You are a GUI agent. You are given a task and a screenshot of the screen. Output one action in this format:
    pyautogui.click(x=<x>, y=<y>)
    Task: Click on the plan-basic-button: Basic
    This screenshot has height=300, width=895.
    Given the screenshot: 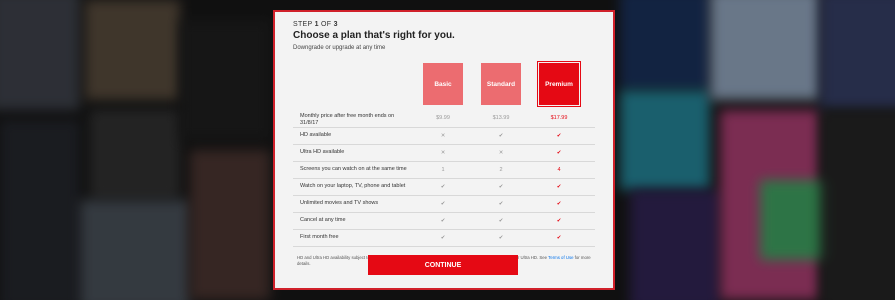 What is the action you would take?
    pyautogui.click(x=443, y=84)
    